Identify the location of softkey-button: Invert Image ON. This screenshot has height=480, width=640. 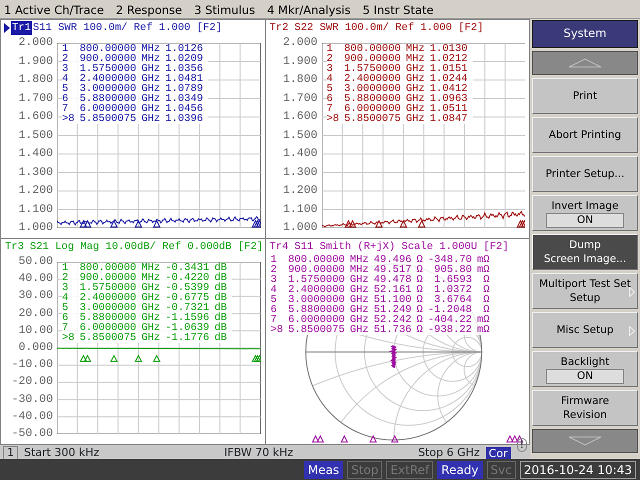
(585, 213).